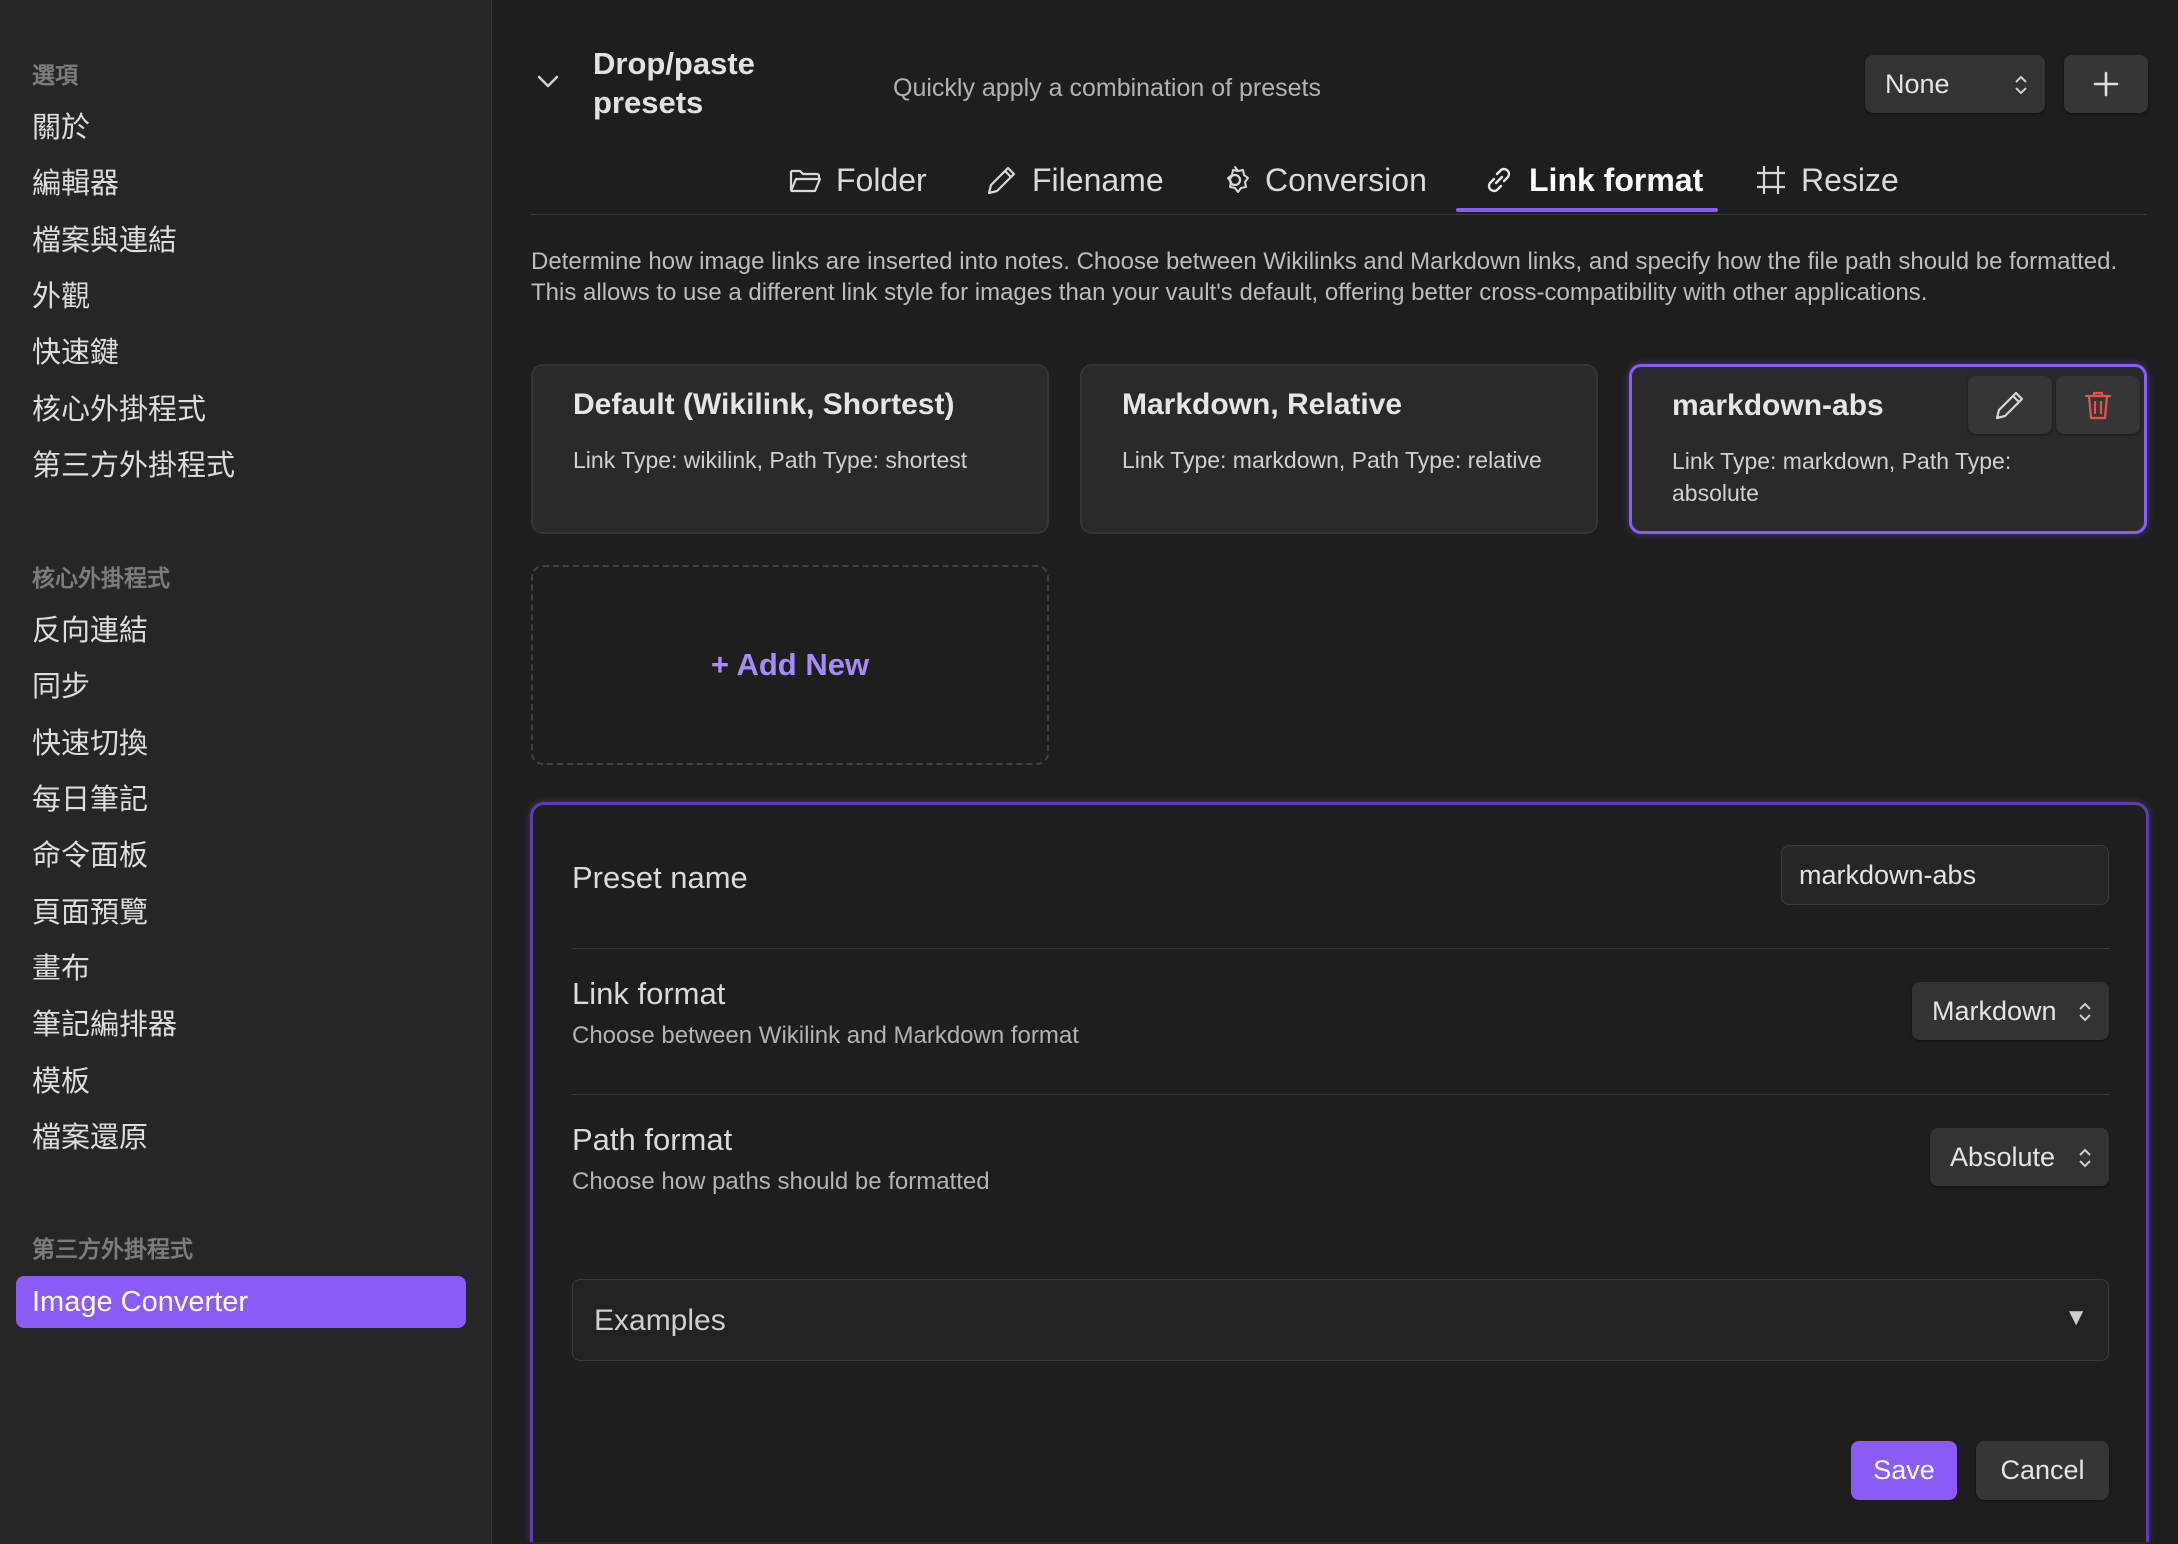 The image size is (2178, 1544). I want to click on cancel-button: Cancel, so click(2042, 1470).